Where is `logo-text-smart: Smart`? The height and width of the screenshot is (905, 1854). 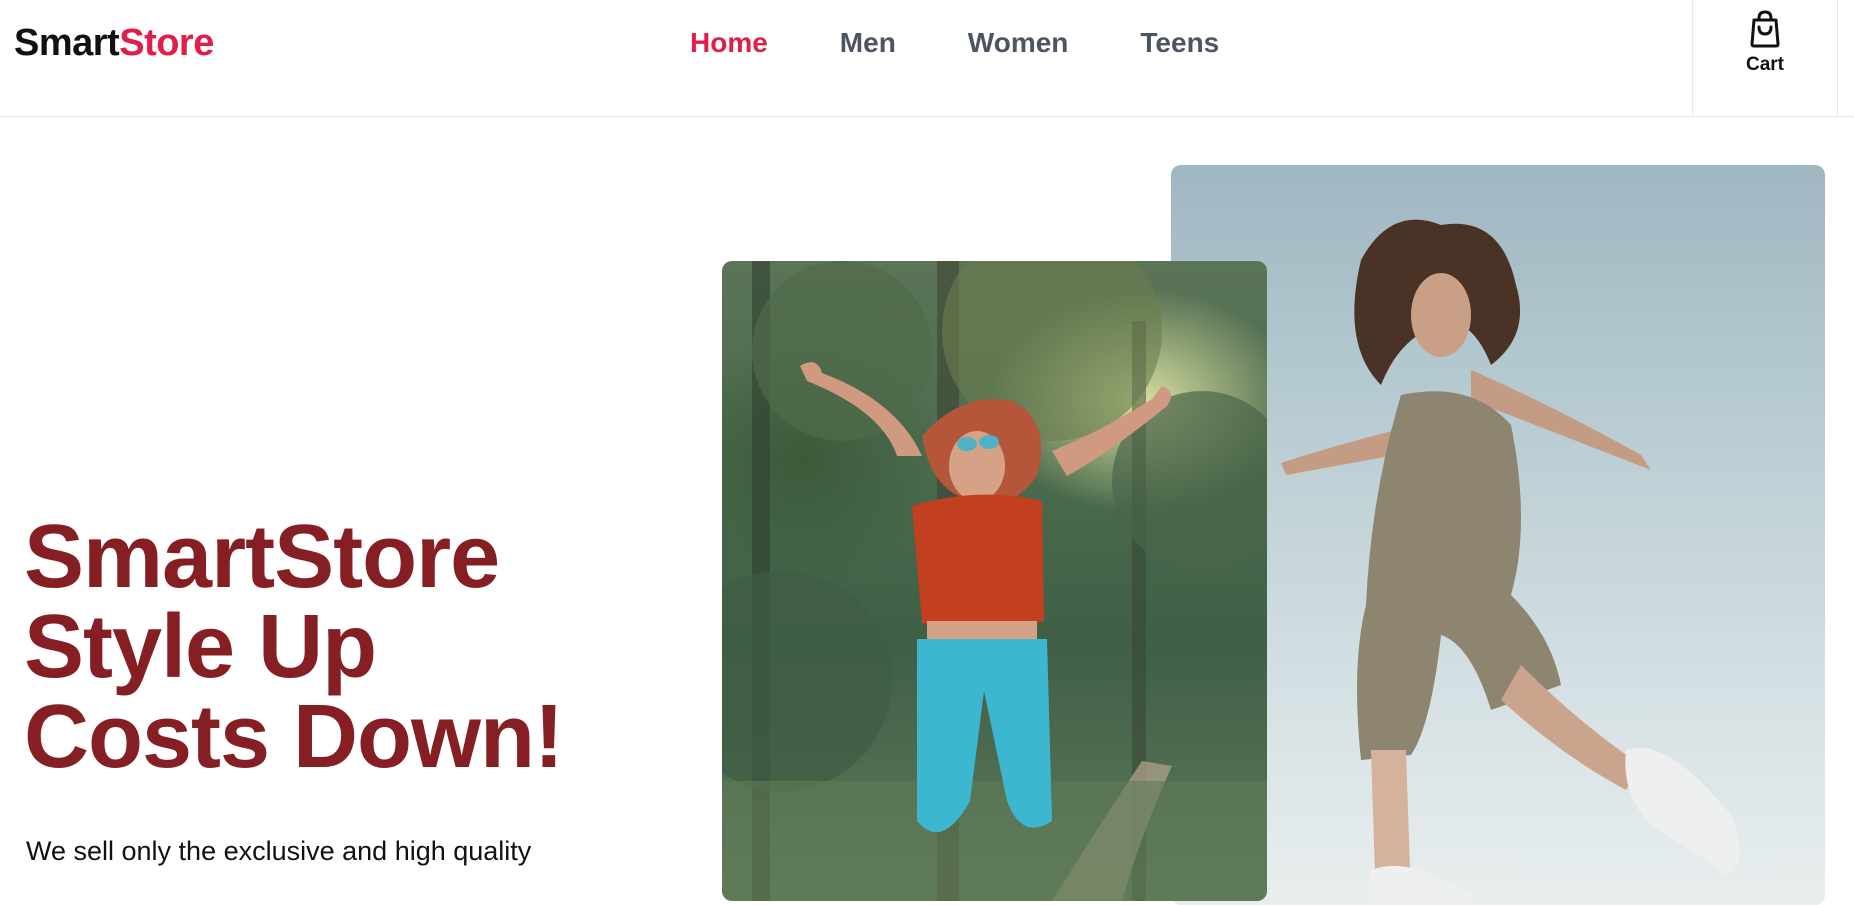
logo-text-smart: Smart is located at coordinates (67, 43).